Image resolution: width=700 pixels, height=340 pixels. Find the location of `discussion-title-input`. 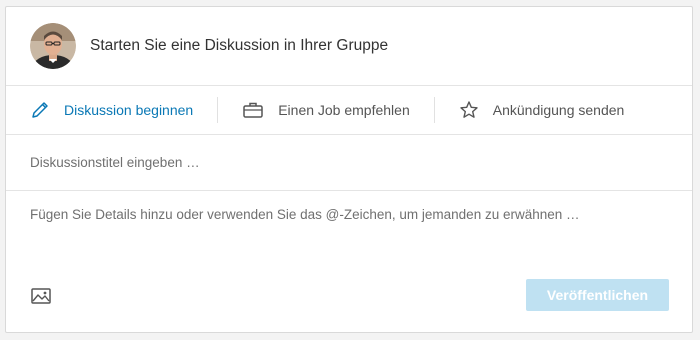

discussion-title-input is located at coordinates (330, 162).